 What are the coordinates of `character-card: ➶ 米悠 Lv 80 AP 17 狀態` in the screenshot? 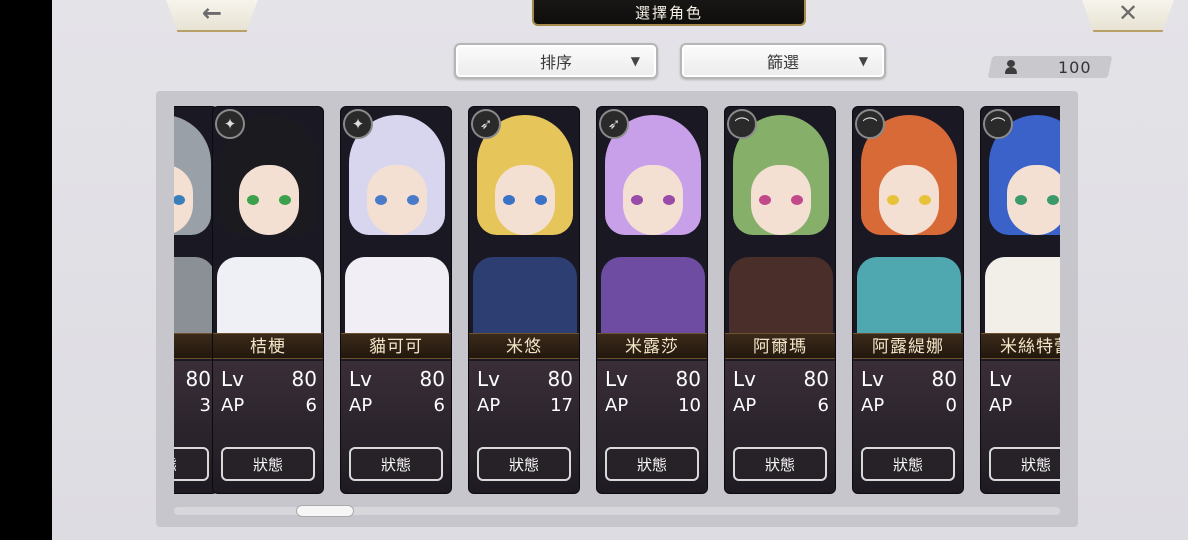 It's located at (524, 300).